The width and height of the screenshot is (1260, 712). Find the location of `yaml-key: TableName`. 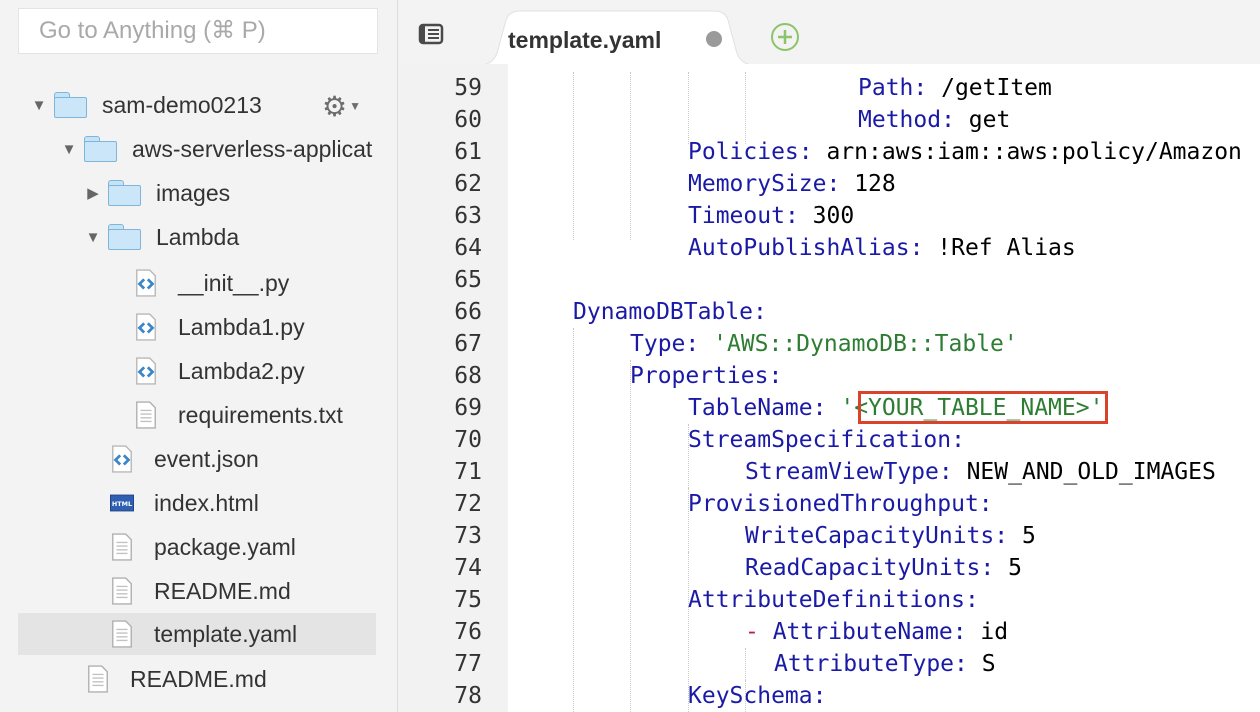

yaml-key: TableName is located at coordinates (750, 408).